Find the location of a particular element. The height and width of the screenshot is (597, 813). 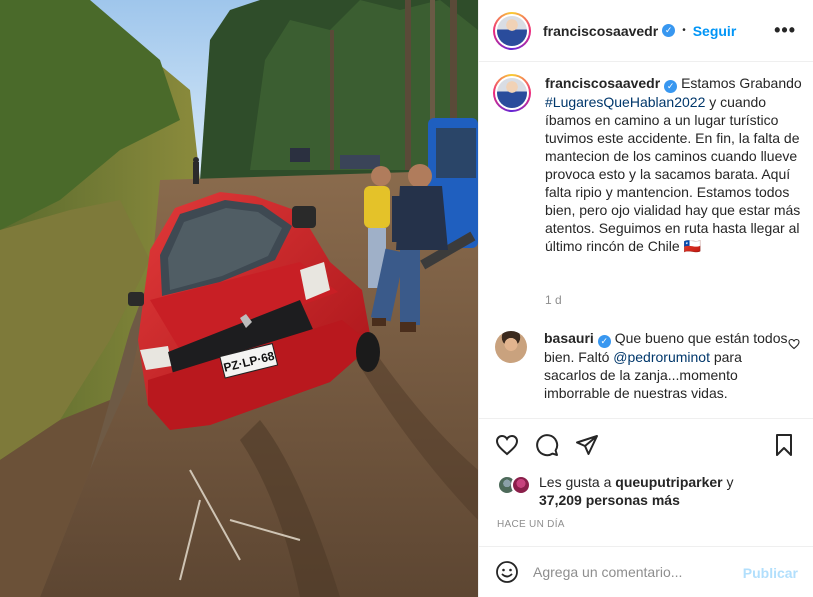

caption-time: 1 d is located at coordinates (553, 300).